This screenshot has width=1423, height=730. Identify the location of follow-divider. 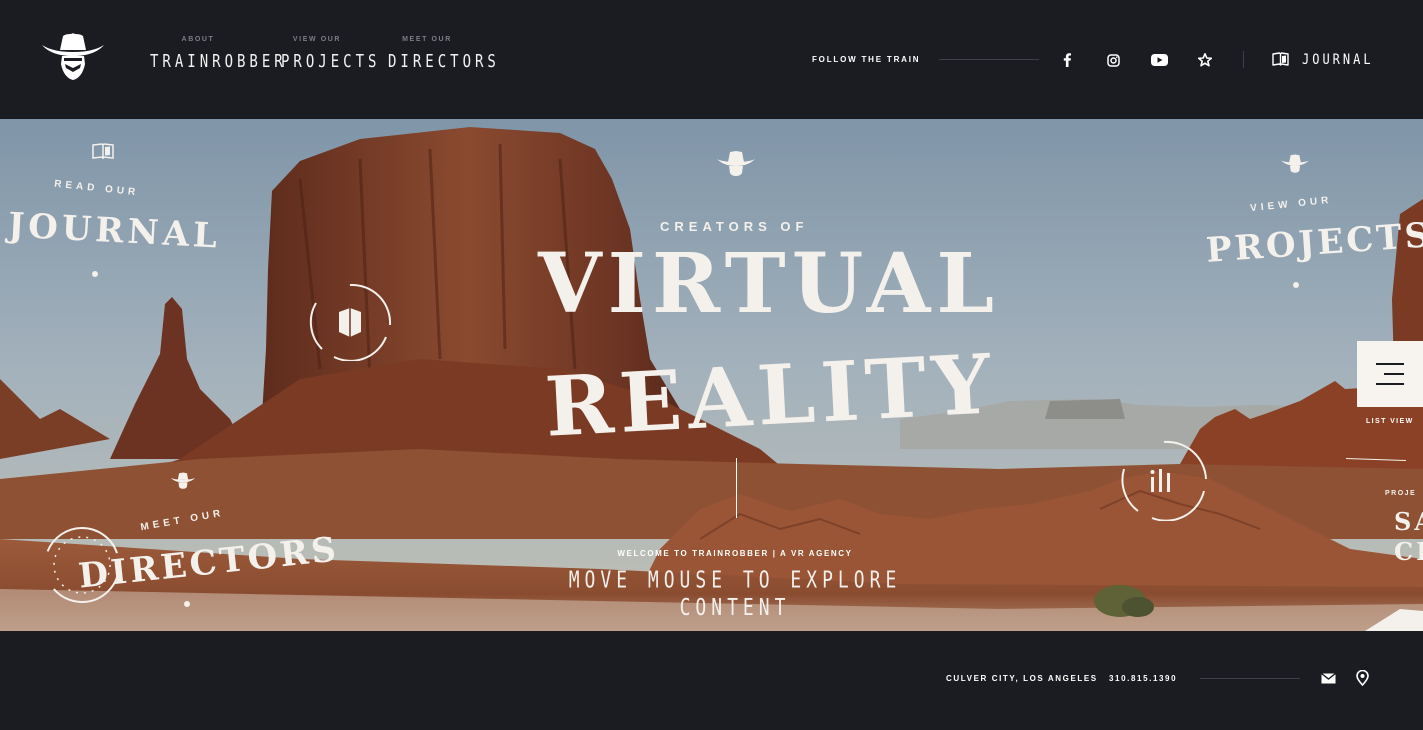
(989, 59).